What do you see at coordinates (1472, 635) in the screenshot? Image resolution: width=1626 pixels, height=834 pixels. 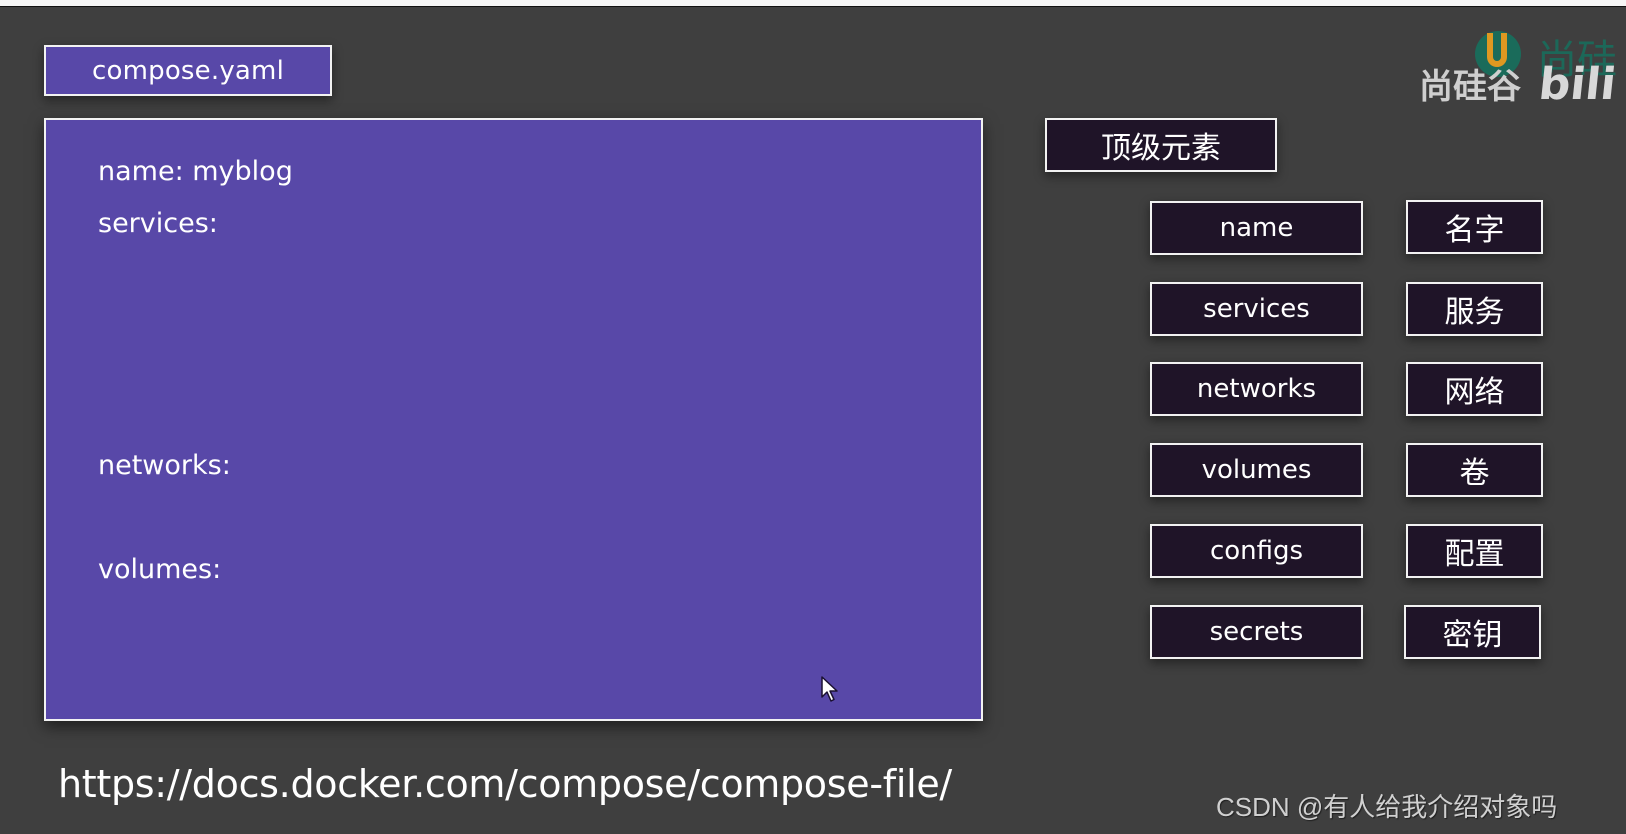 I see `element-label: 密钥` at bounding box center [1472, 635].